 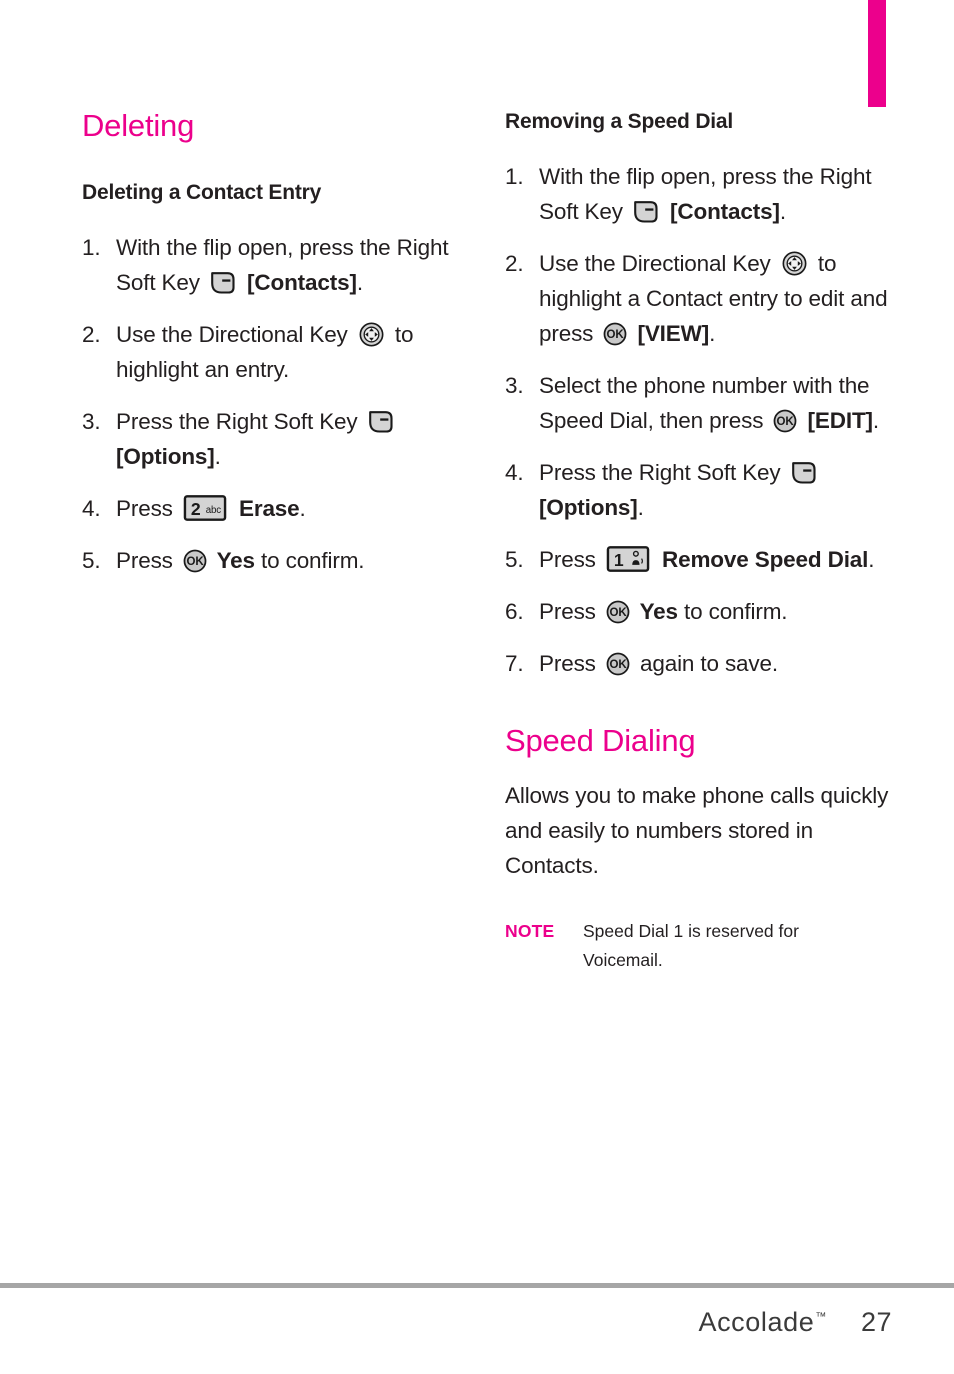 What do you see at coordinates (202, 192) in the screenshot?
I see `subsection-title-deleting-contact-entry: Deleting a Contact Entry` at bounding box center [202, 192].